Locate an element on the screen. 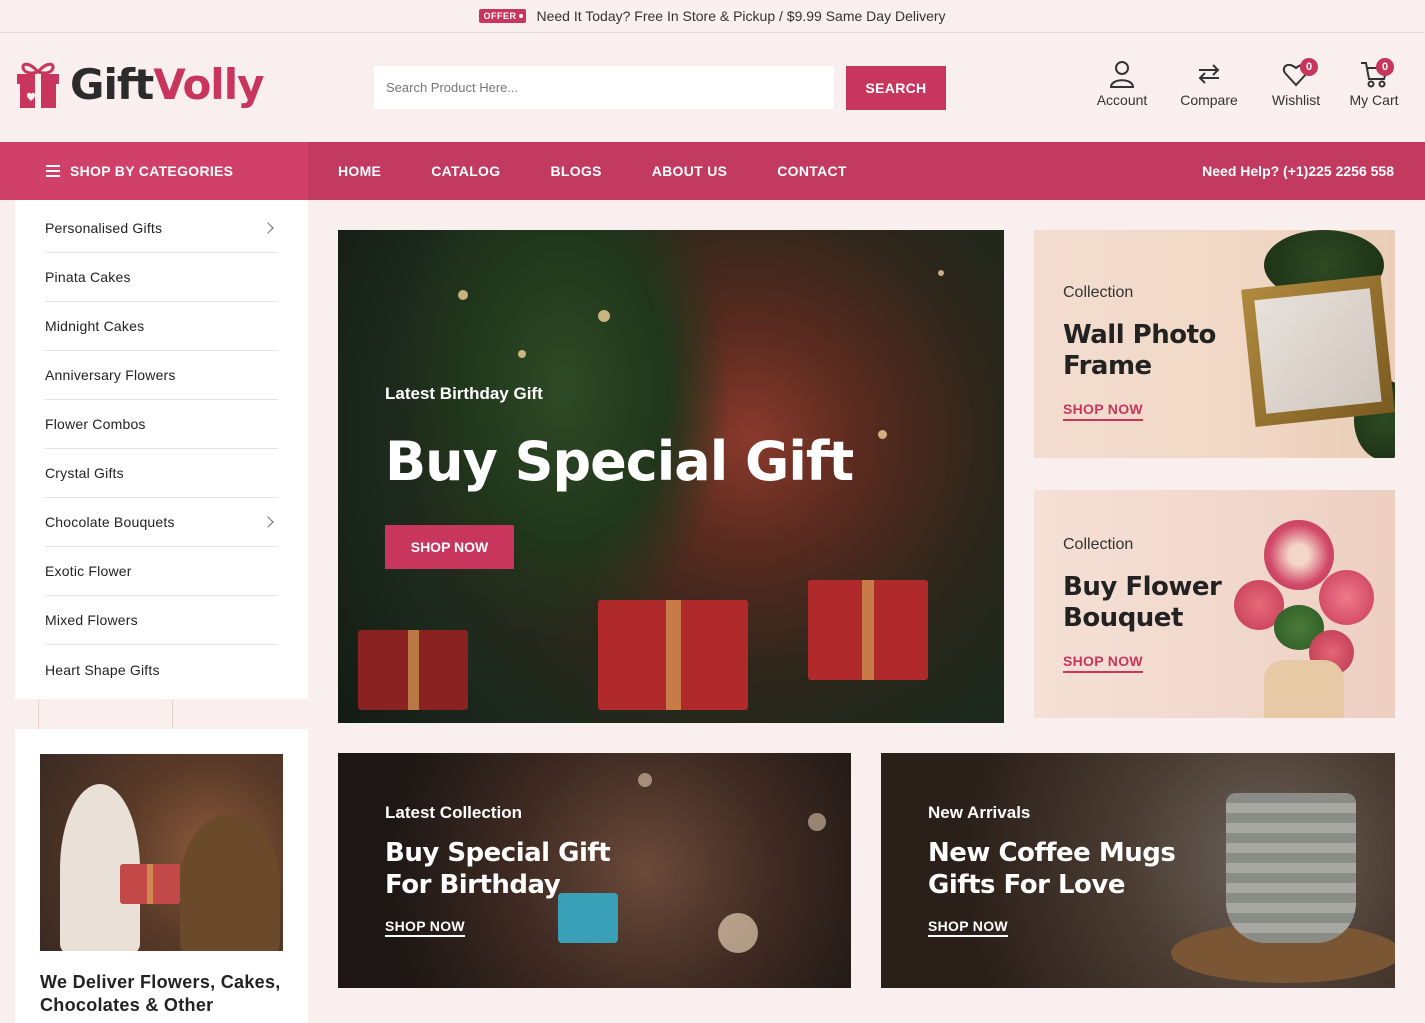 The width and height of the screenshot is (1425, 1023). family-gift-image is located at coordinates (161, 852).